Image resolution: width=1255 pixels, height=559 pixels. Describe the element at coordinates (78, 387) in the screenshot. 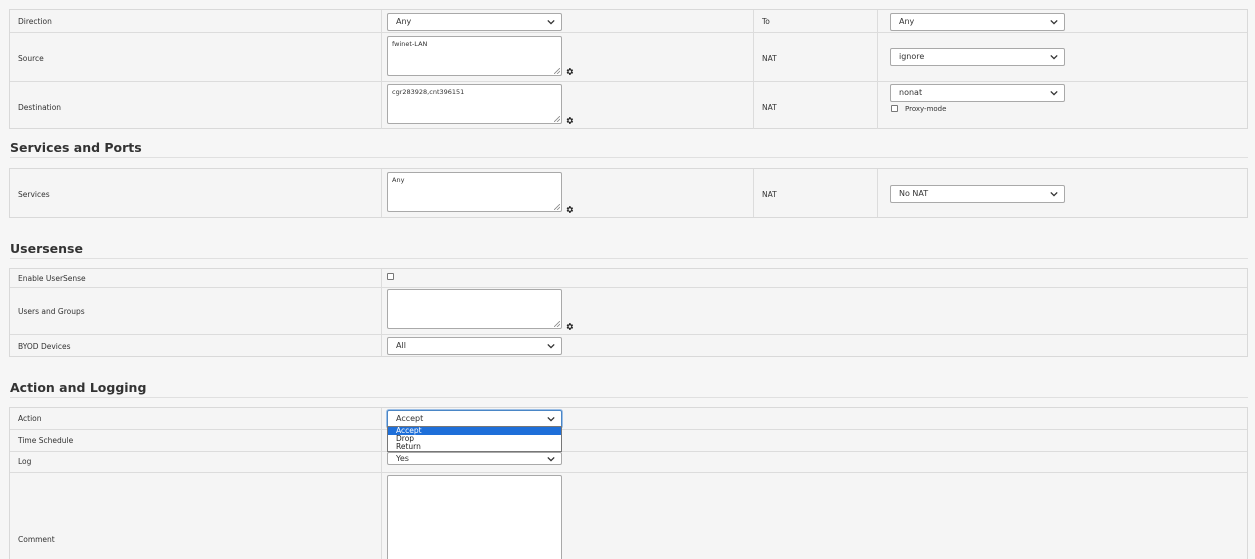

I see `action-heading: Action and Logging` at that location.